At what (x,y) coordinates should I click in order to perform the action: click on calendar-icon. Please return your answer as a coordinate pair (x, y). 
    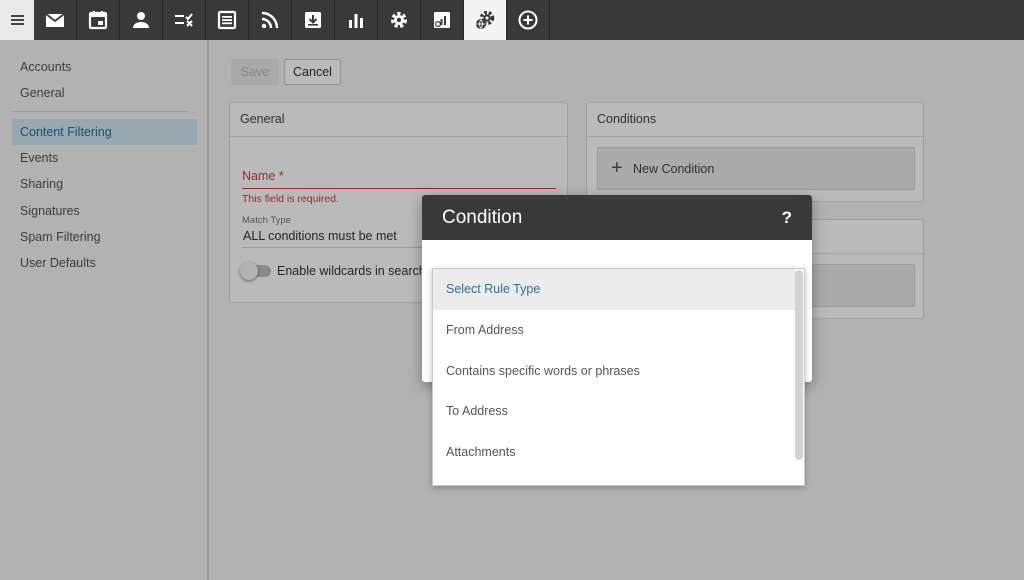
    Looking at the image, I should click on (98, 20).